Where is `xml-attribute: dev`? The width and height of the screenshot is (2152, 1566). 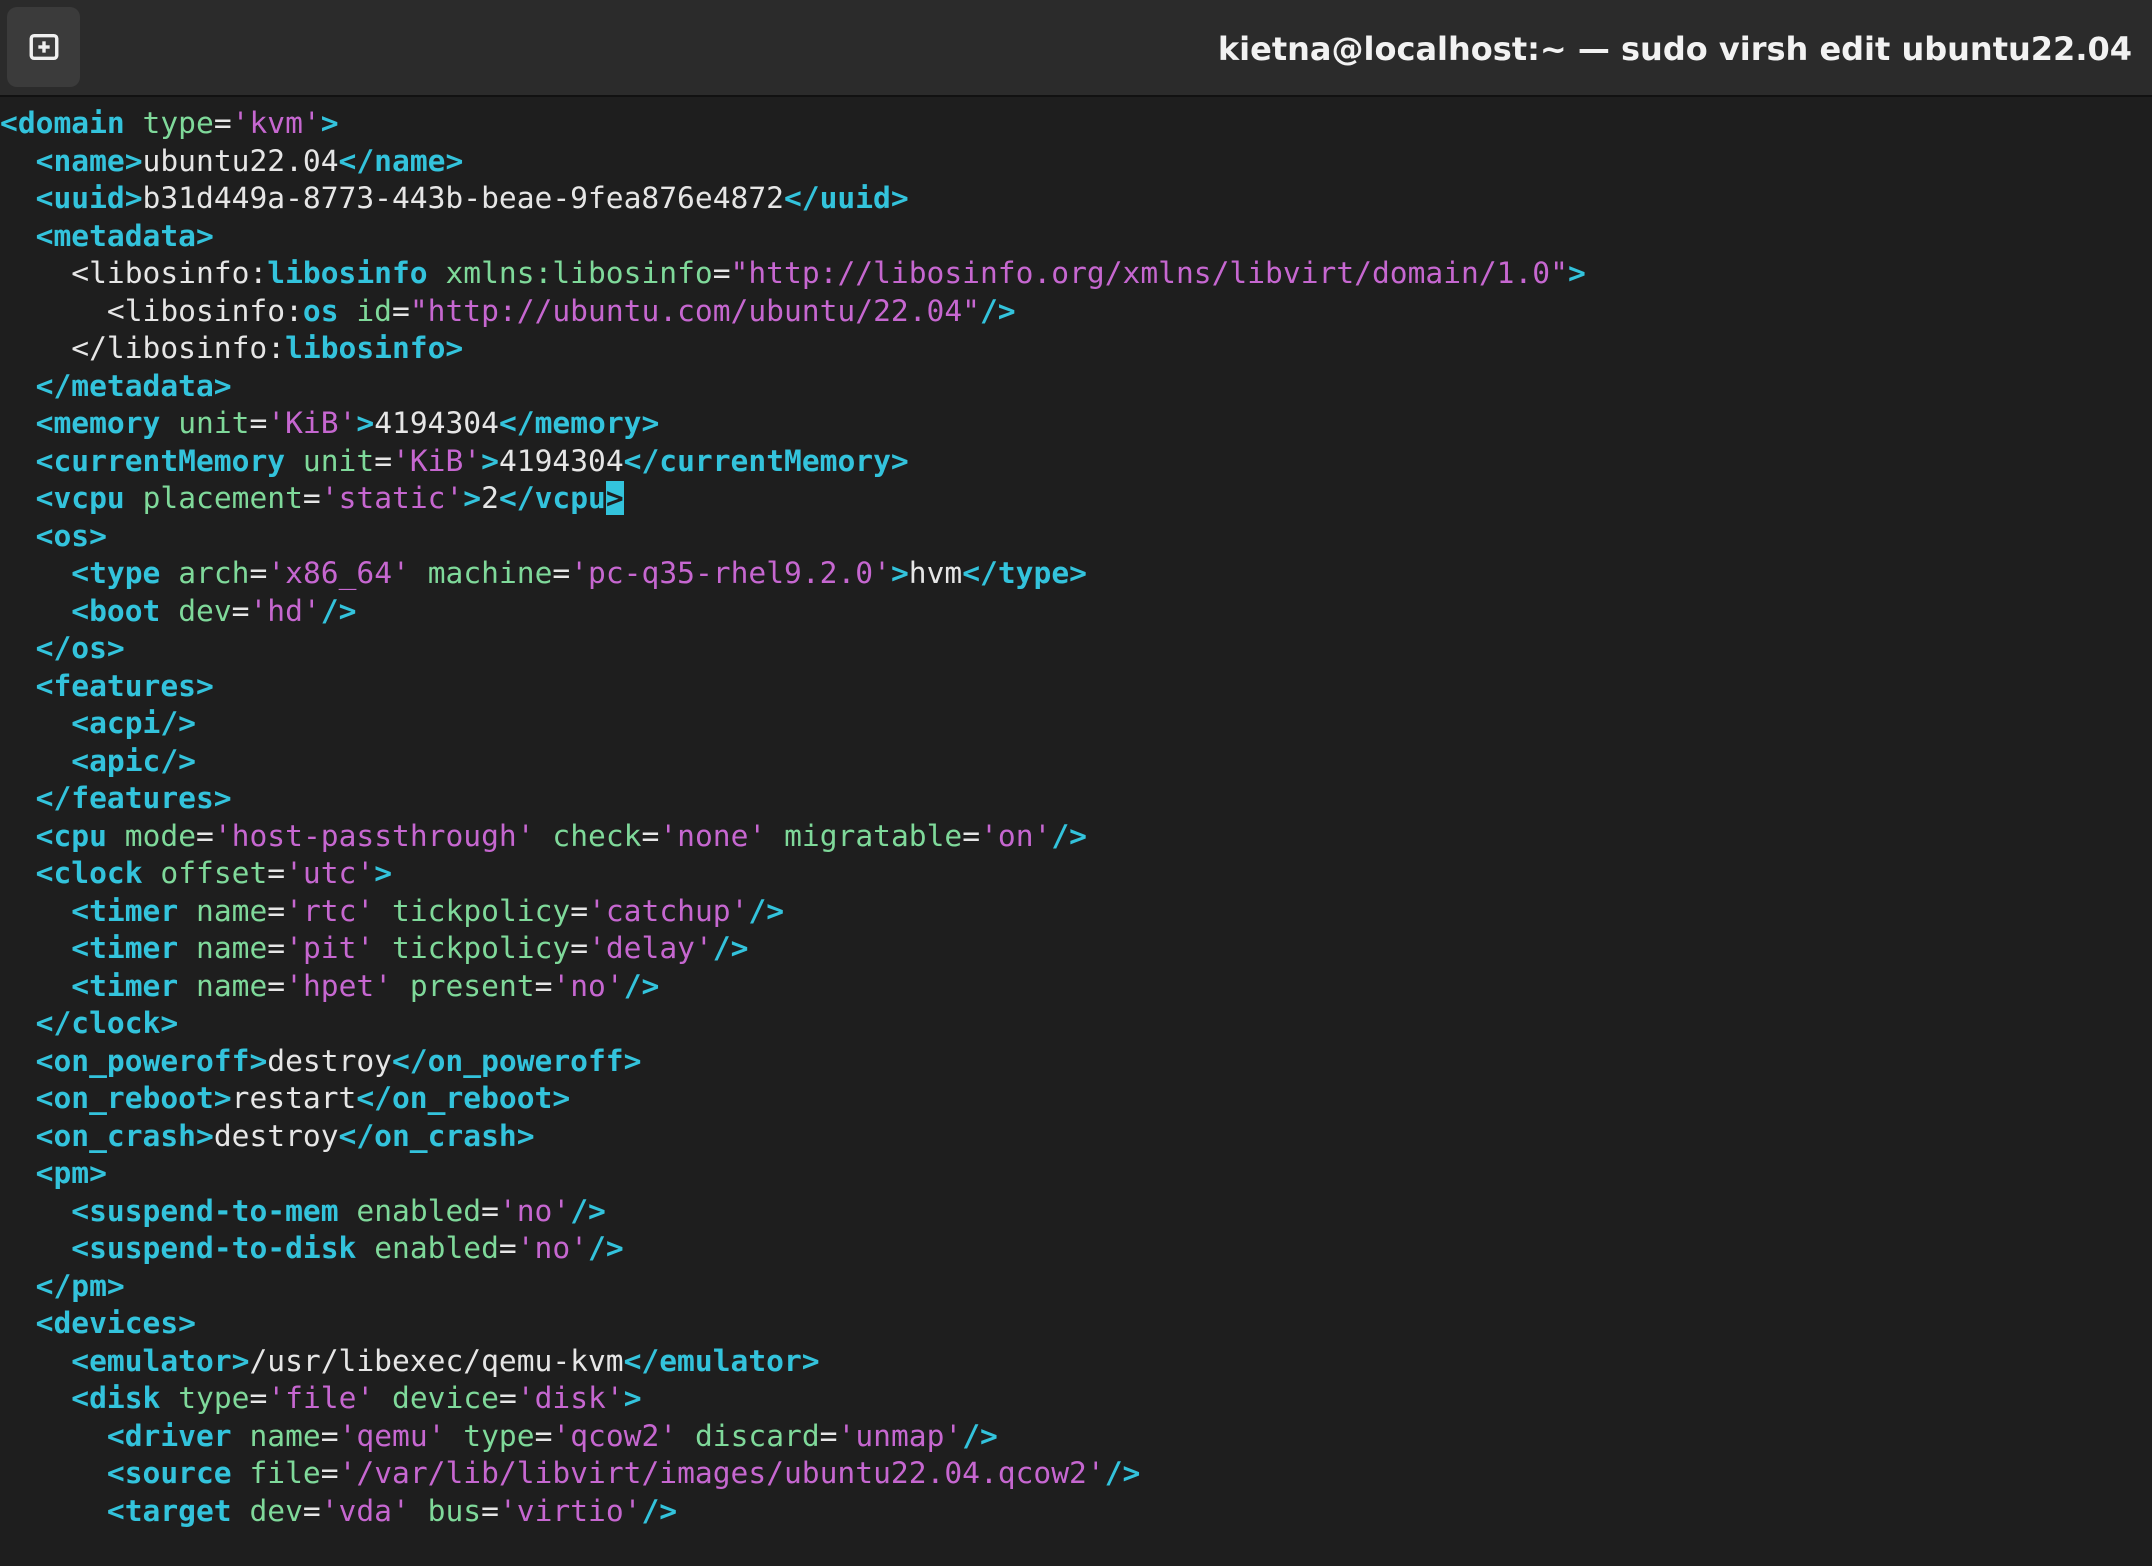
xml-attribute: dev is located at coordinates (276, 1510).